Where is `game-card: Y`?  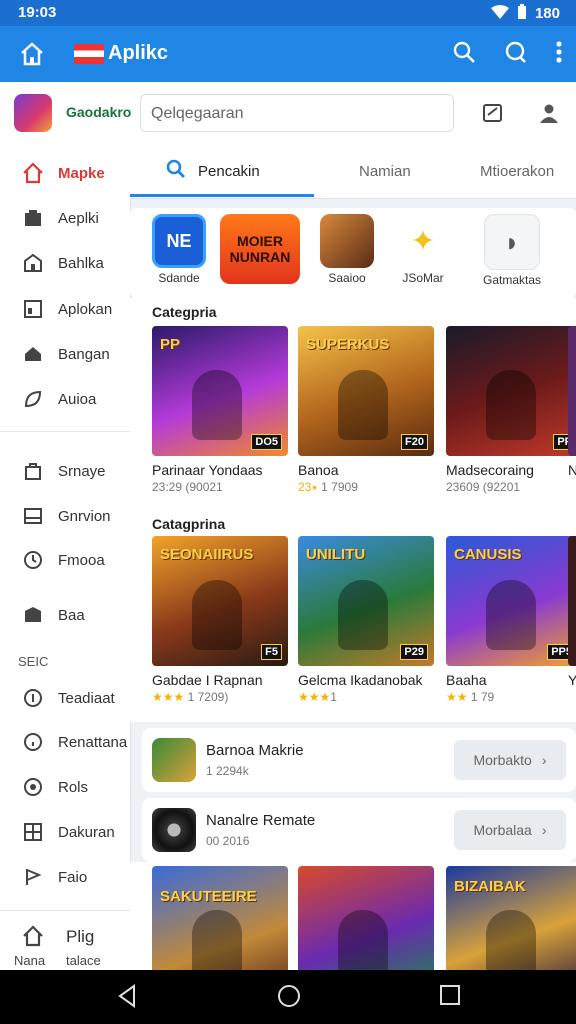
game-card: Y is located at coordinates (572, 612).